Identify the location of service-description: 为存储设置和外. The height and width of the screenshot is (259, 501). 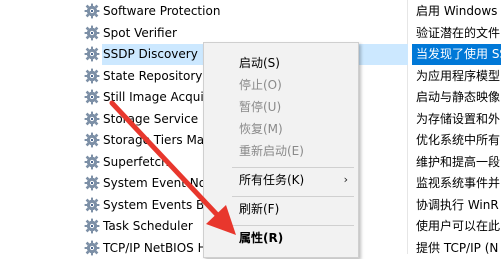
(456, 119).